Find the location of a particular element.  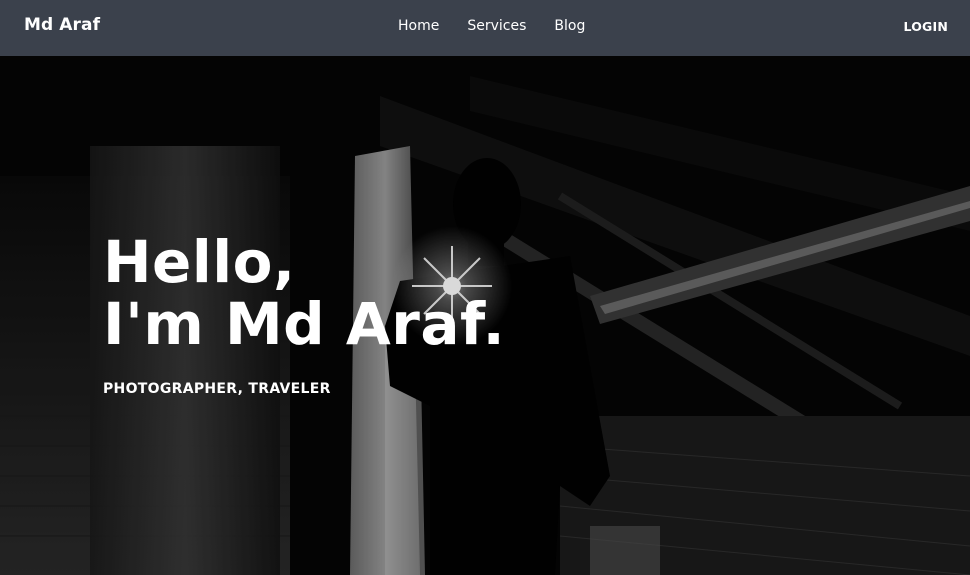

brand-logo: Md Araf is located at coordinates (62, 25).